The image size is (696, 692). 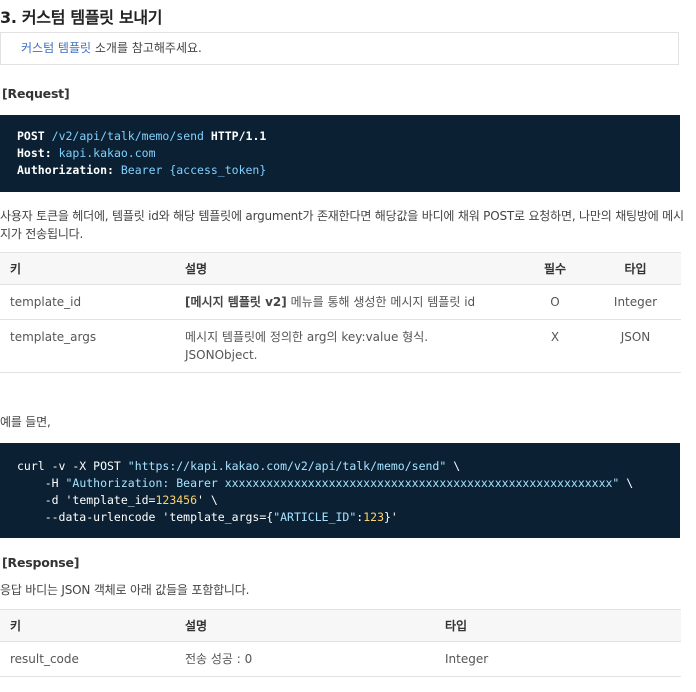 What do you see at coordinates (41, 562) in the screenshot?
I see `response-label: [Response]` at bounding box center [41, 562].